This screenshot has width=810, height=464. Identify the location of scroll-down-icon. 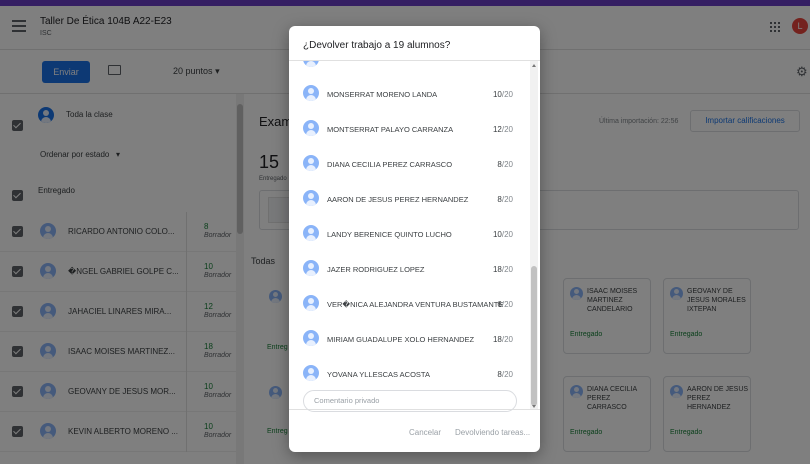
(534, 406).